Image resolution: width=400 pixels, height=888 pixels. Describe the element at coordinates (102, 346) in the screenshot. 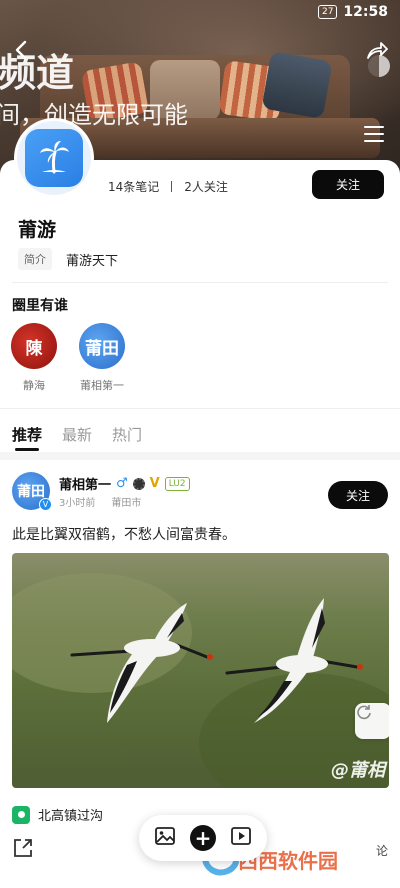

I see `member-avatar: 莆田` at that location.